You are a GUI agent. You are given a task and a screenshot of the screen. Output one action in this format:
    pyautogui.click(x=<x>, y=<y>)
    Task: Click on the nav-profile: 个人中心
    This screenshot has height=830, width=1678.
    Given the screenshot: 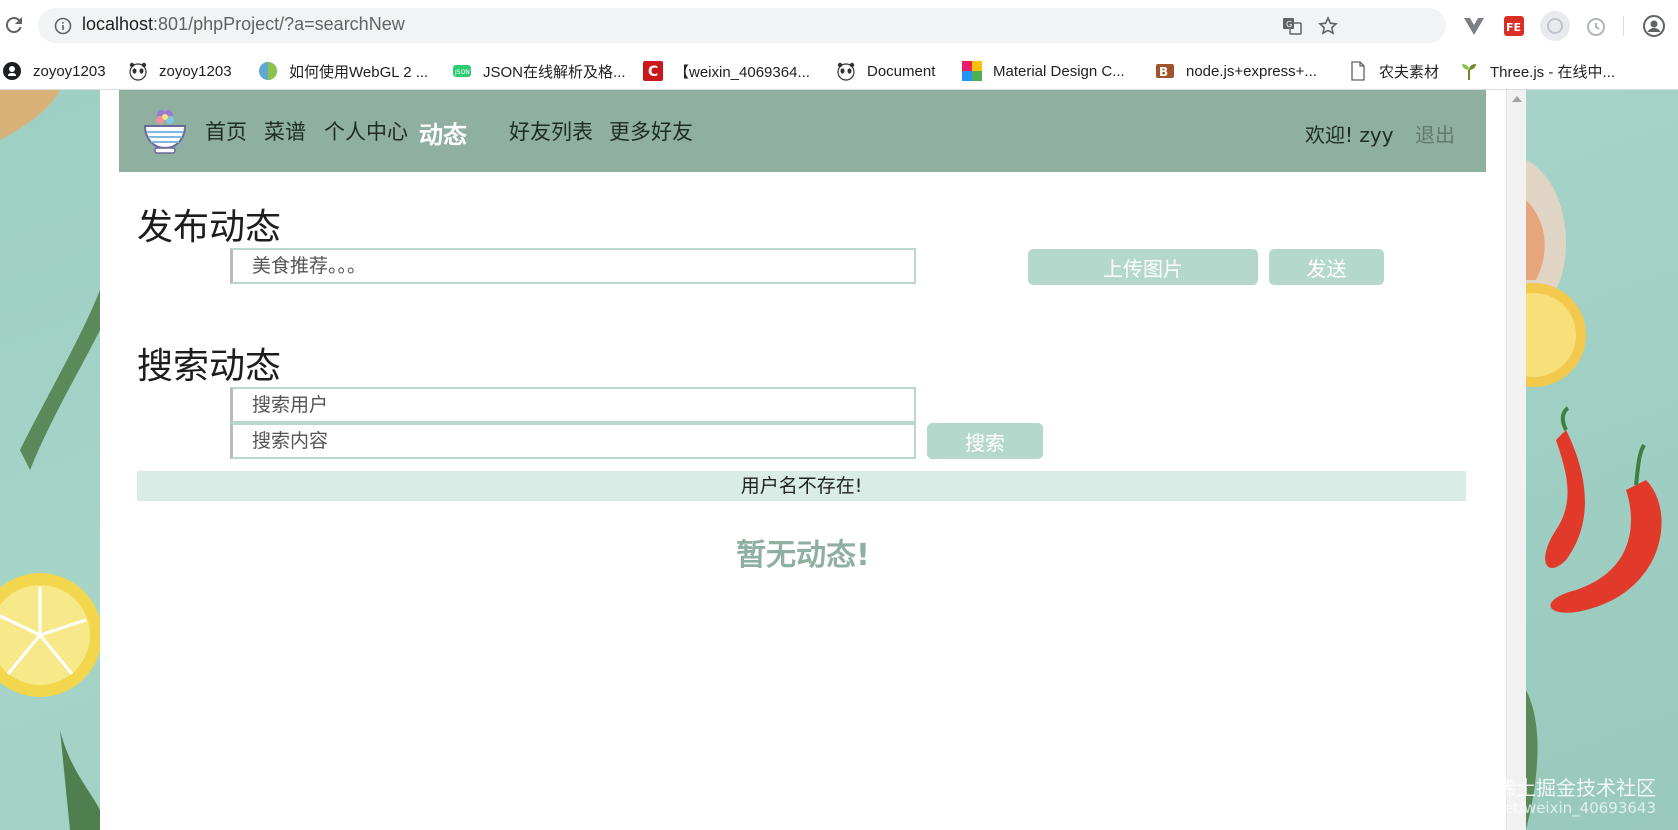 What is the action you would take?
    pyautogui.click(x=366, y=131)
    